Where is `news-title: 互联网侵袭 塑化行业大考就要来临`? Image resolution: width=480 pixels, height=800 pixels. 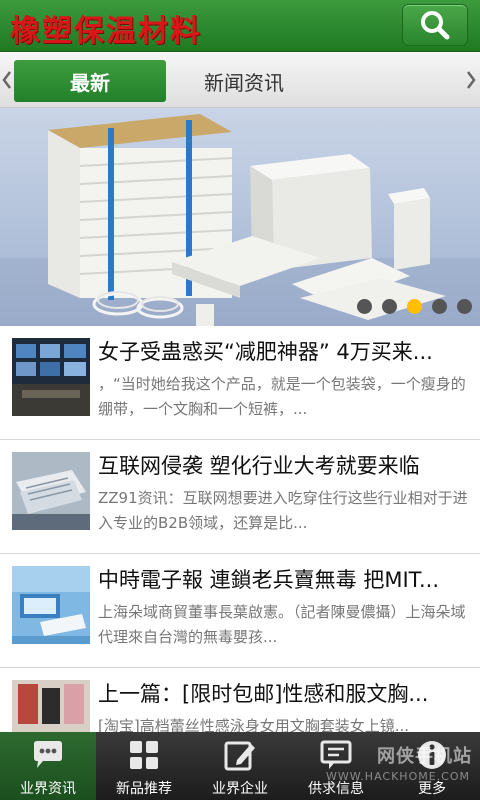
news-title: 互联网侵袭 塑化行业大考就要来临 is located at coordinates (259, 466).